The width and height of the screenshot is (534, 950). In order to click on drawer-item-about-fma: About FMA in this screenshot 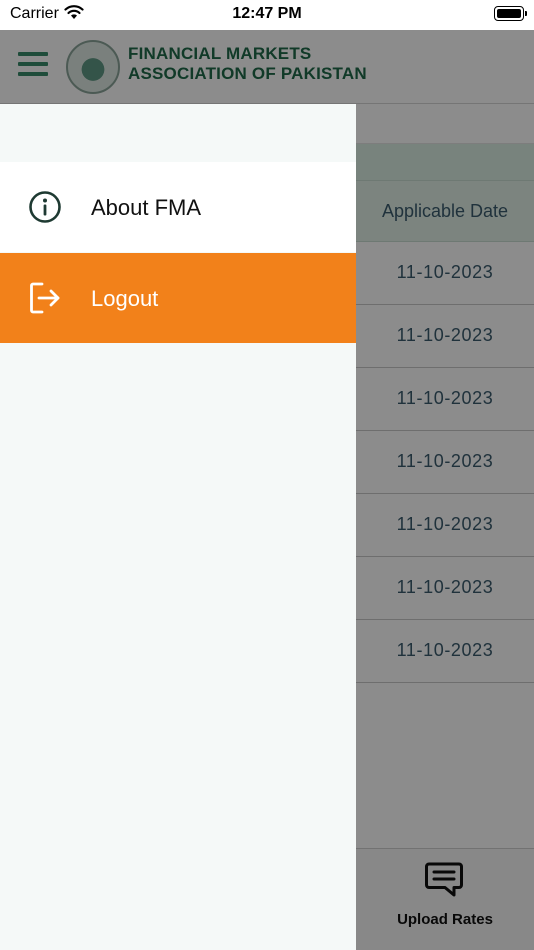, I will do `click(178, 207)`.